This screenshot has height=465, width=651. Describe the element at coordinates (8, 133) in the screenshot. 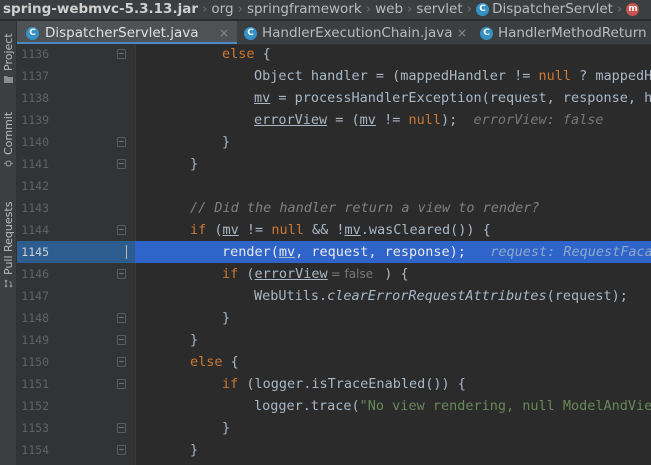

I see `commit-label: Commit` at that location.